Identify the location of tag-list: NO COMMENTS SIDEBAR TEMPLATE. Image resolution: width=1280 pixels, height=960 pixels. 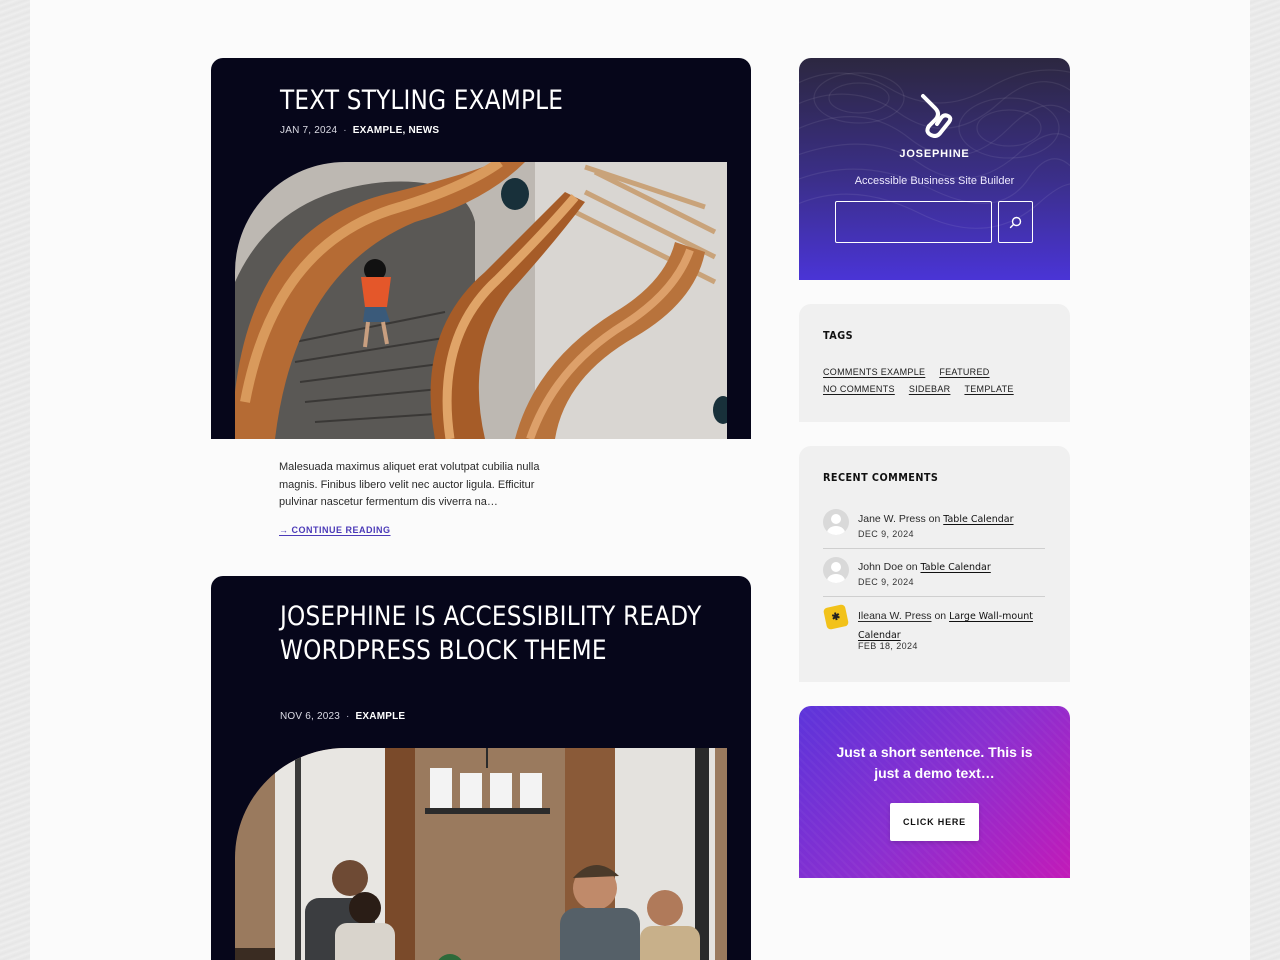
(918, 389).